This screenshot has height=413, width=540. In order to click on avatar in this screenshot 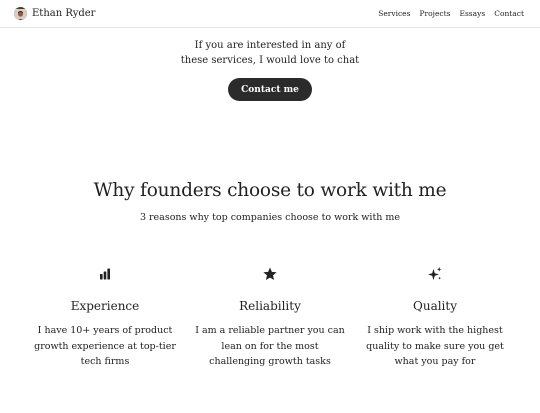, I will do `click(20, 13)`.